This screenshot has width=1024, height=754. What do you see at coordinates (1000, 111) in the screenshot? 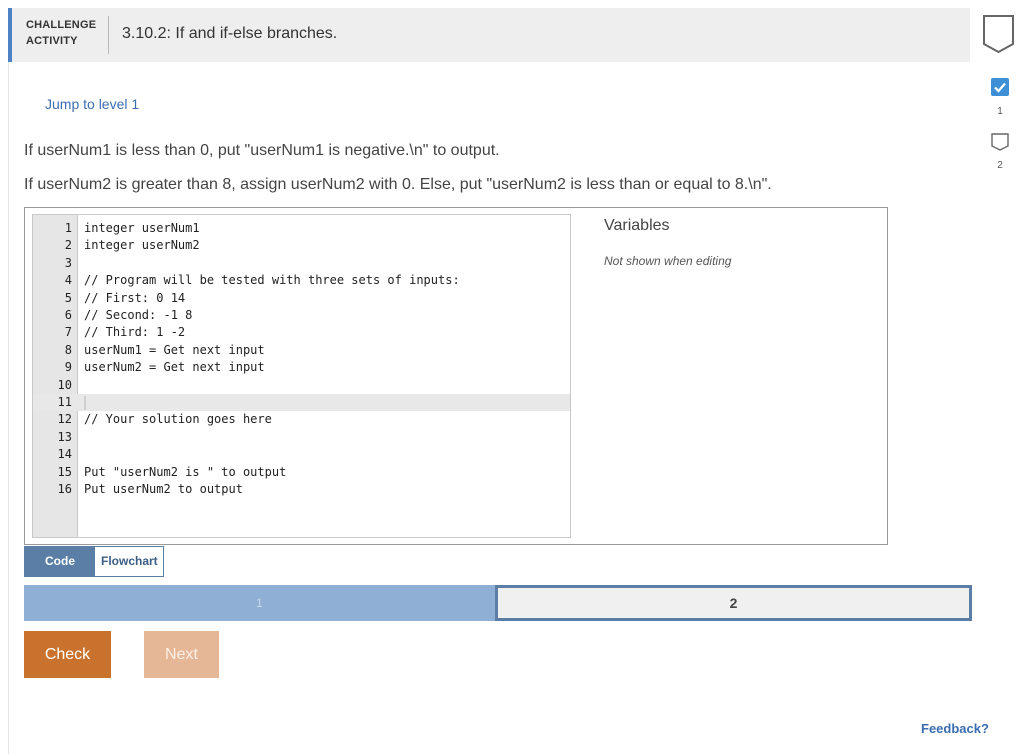
I see `level-number-1: 1` at bounding box center [1000, 111].